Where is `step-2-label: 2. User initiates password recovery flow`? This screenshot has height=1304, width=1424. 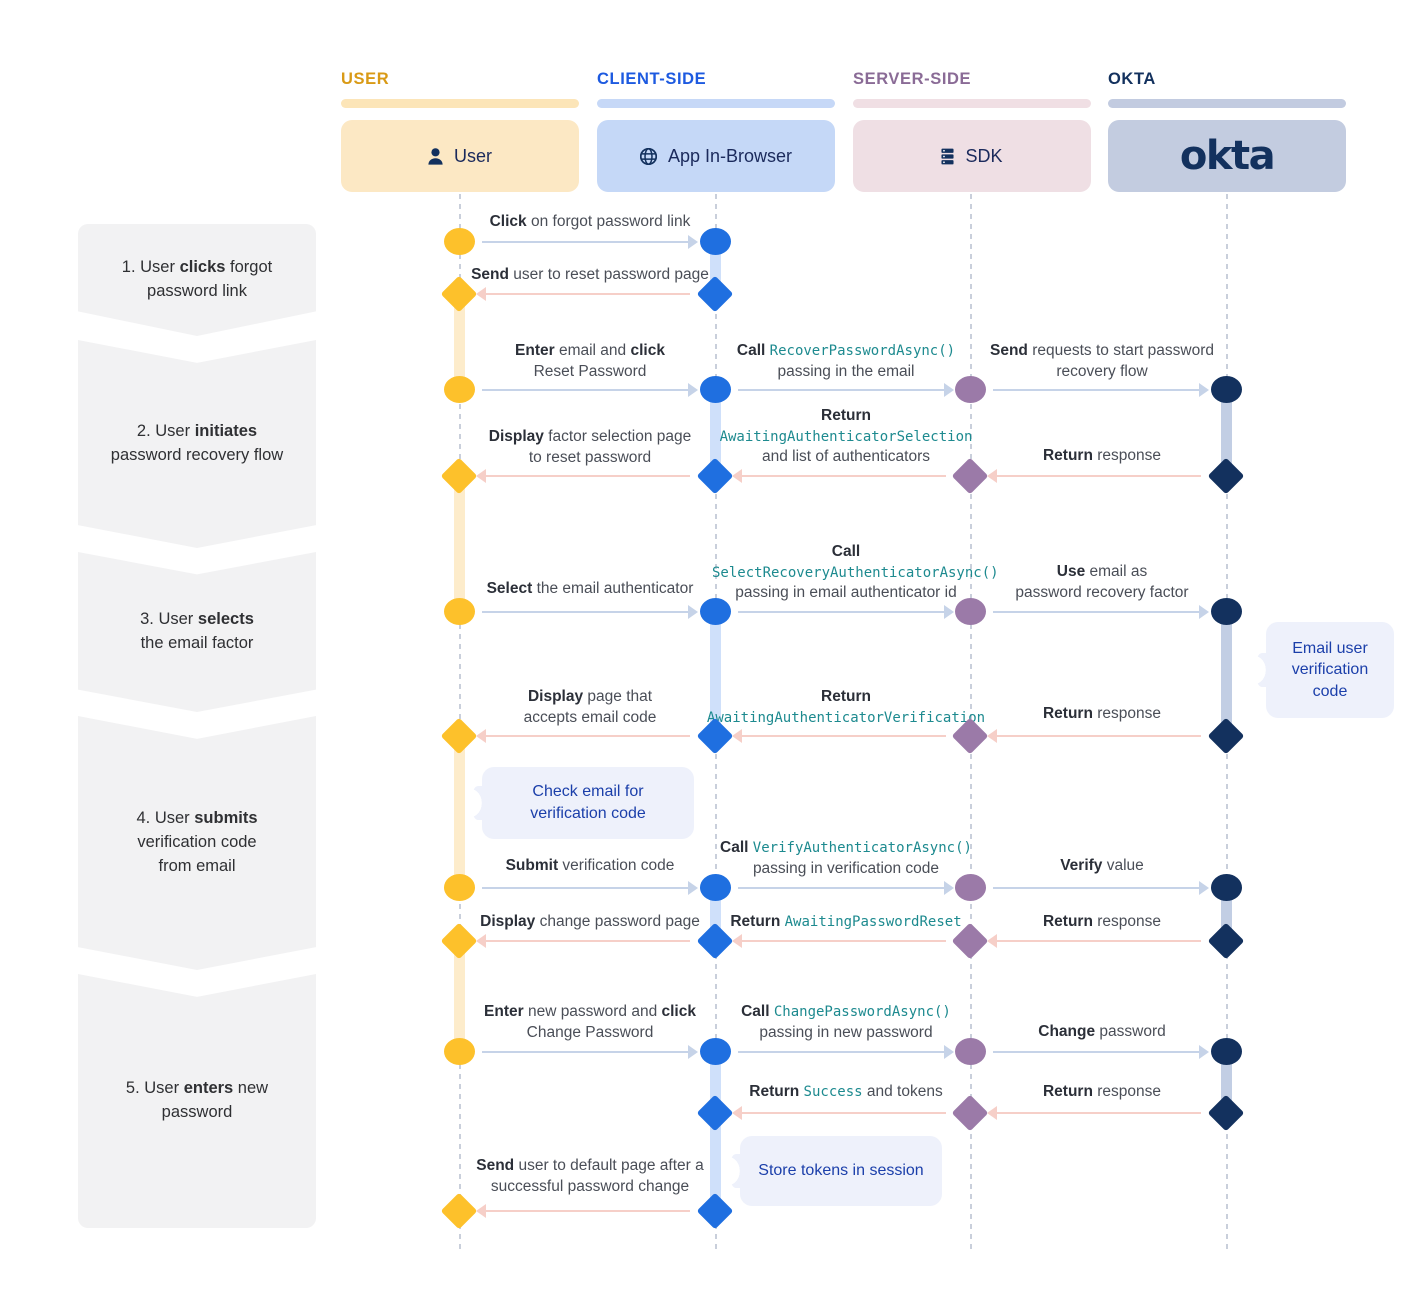
step-2-label: 2. User initiates password recovery flow is located at coordinates (197, 443).